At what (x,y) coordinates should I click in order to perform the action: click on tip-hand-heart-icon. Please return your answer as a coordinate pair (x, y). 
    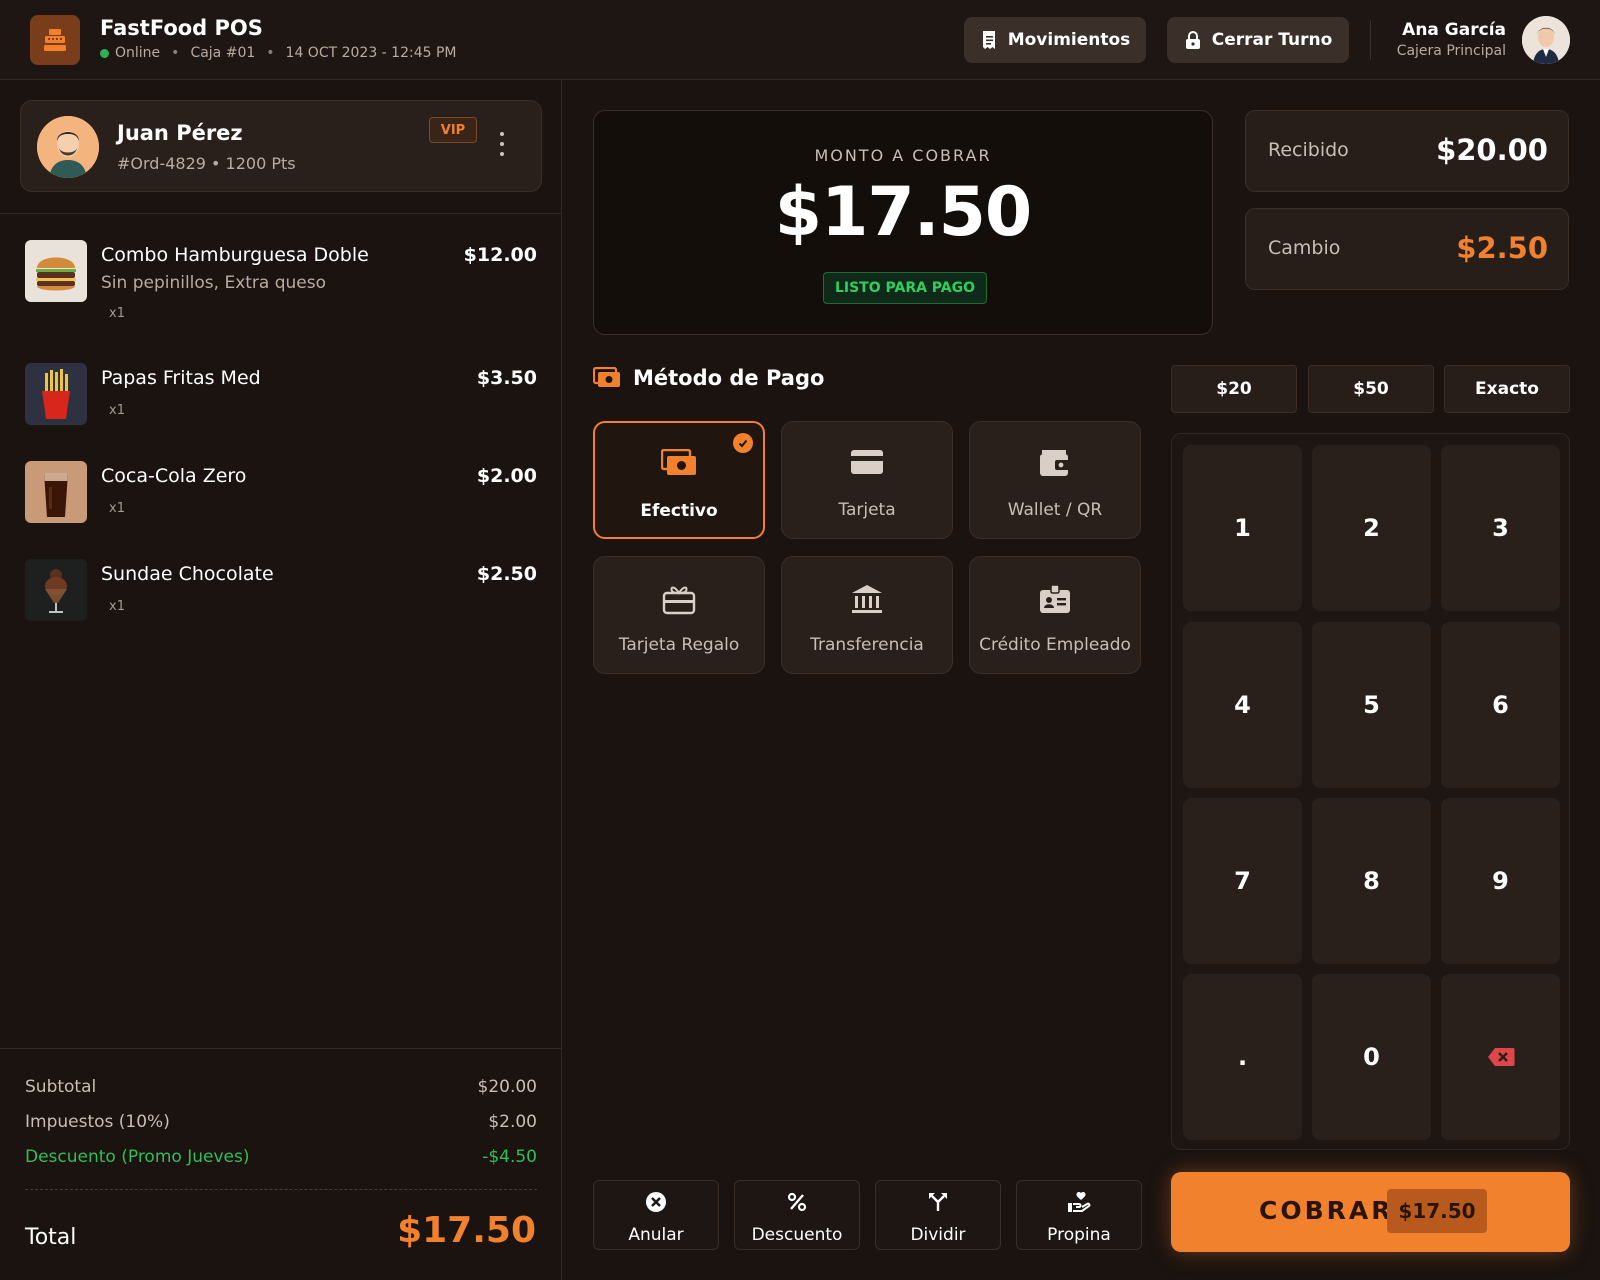
    Looking at the image, I should click on (1079, 1201).